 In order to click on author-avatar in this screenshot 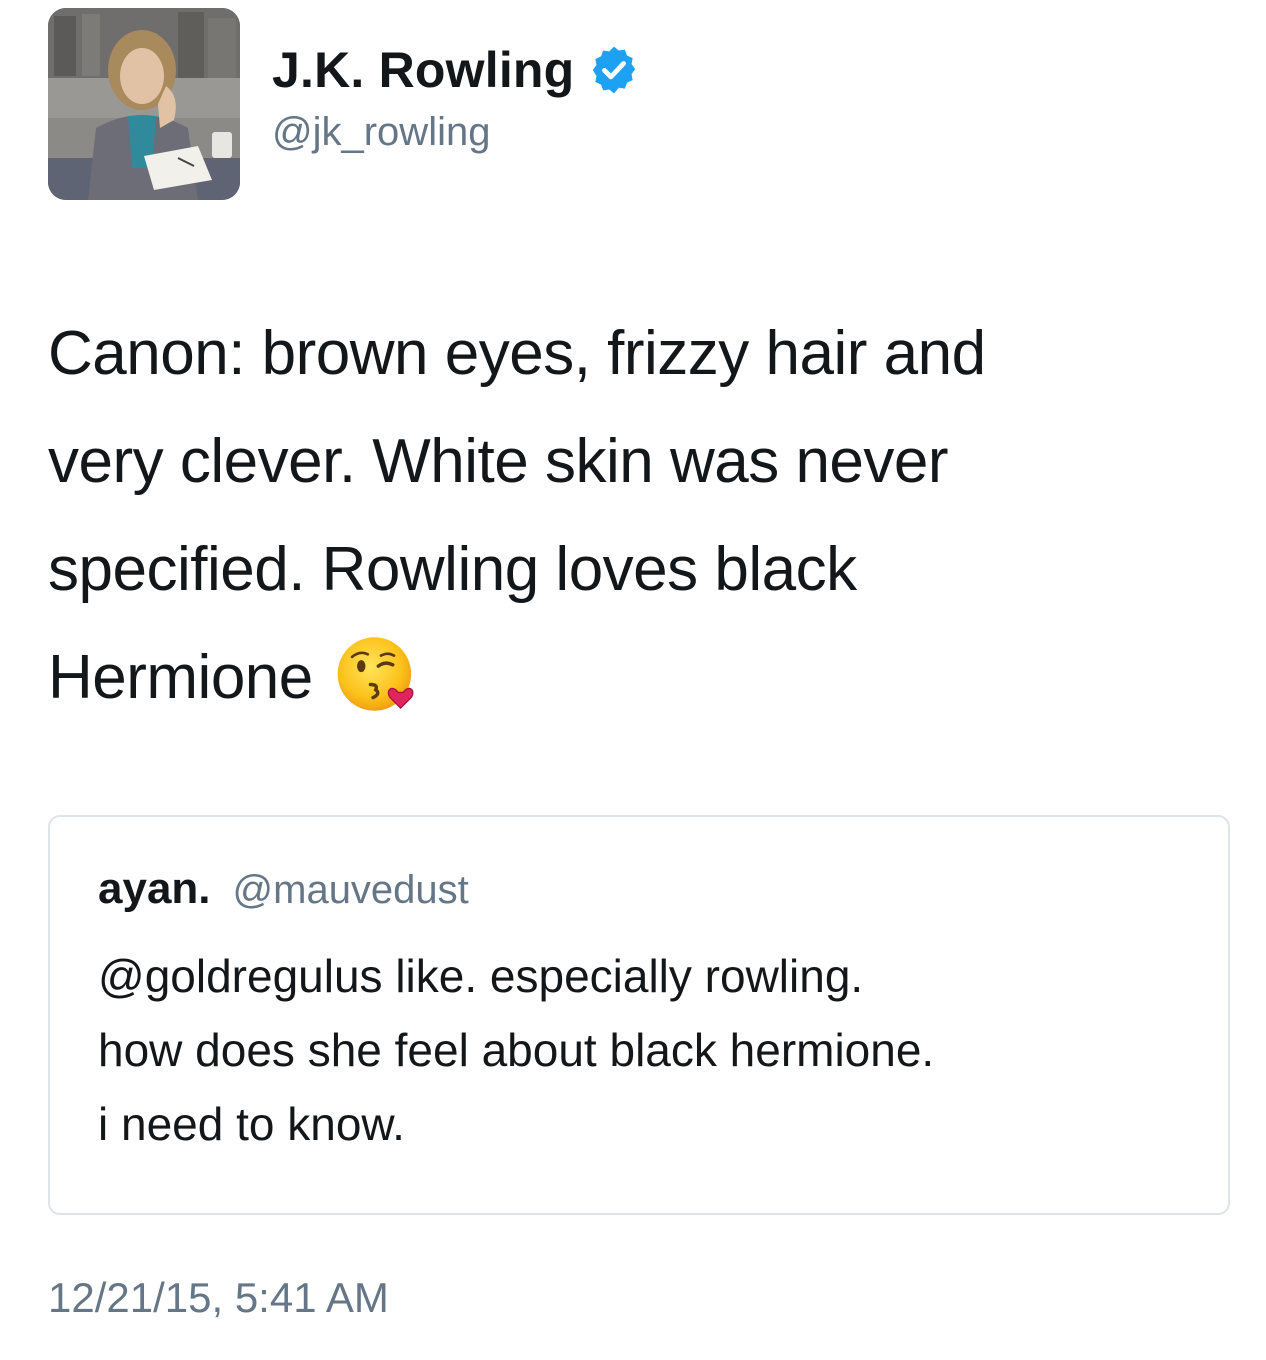, I will do `click(144, 104)`.